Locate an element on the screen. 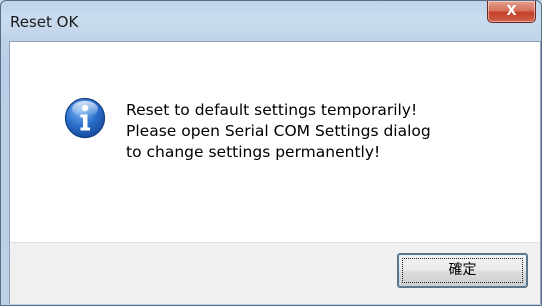  ok-button-label: 確定 is located at coordinates (462, 270).